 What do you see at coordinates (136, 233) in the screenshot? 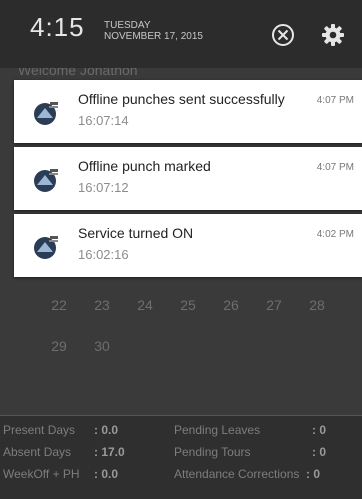
I see `notification-title: Service turned ON` at bounding box center [136, 233].